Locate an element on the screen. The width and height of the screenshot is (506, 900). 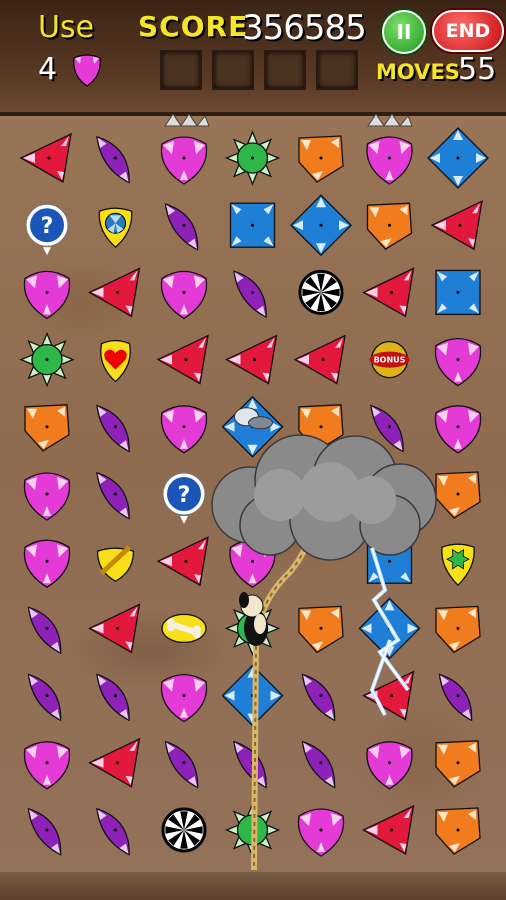
floor-strip is located at coordinates (253, 886).